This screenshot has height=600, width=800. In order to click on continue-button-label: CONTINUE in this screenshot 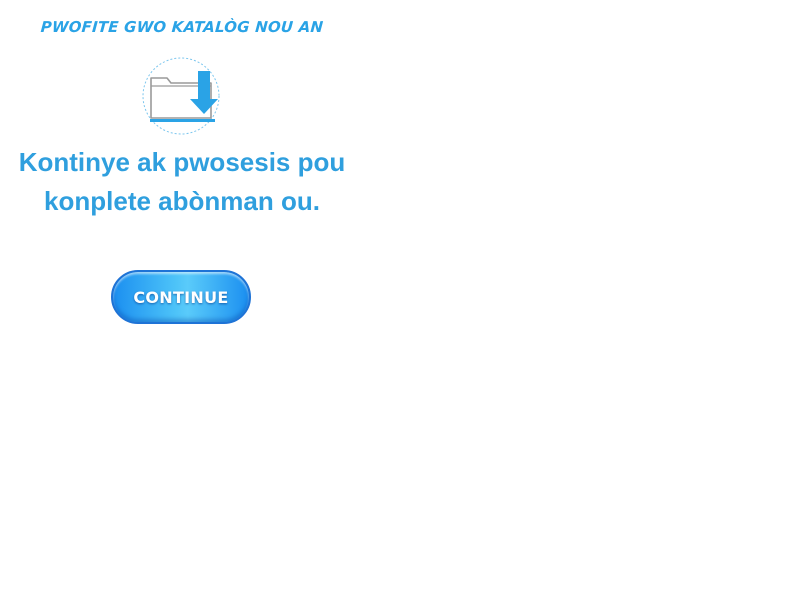, I will do `click(181, 297)`.